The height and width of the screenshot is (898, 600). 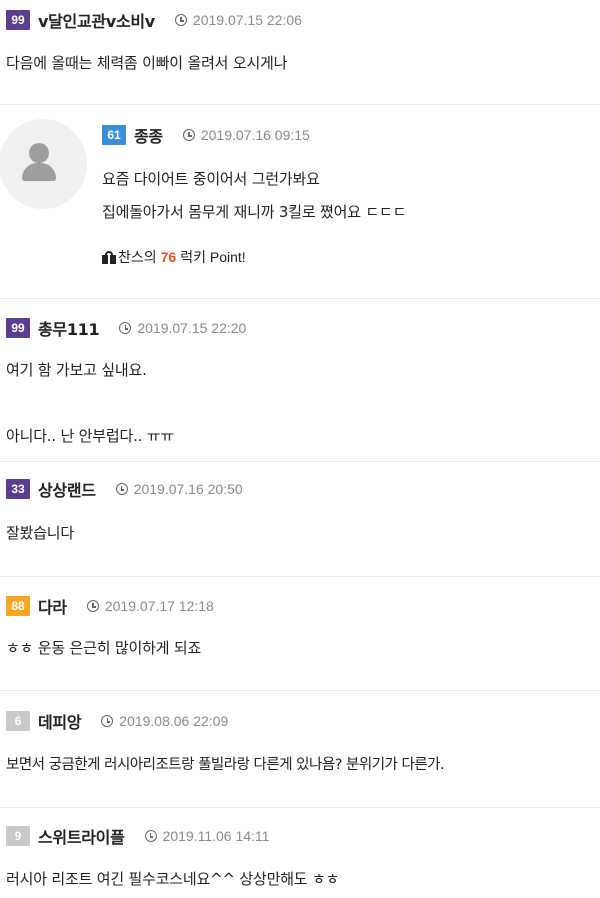 I want to click on timestamp-text: 2019.07.16 20:50, so click(x=188, y=489).